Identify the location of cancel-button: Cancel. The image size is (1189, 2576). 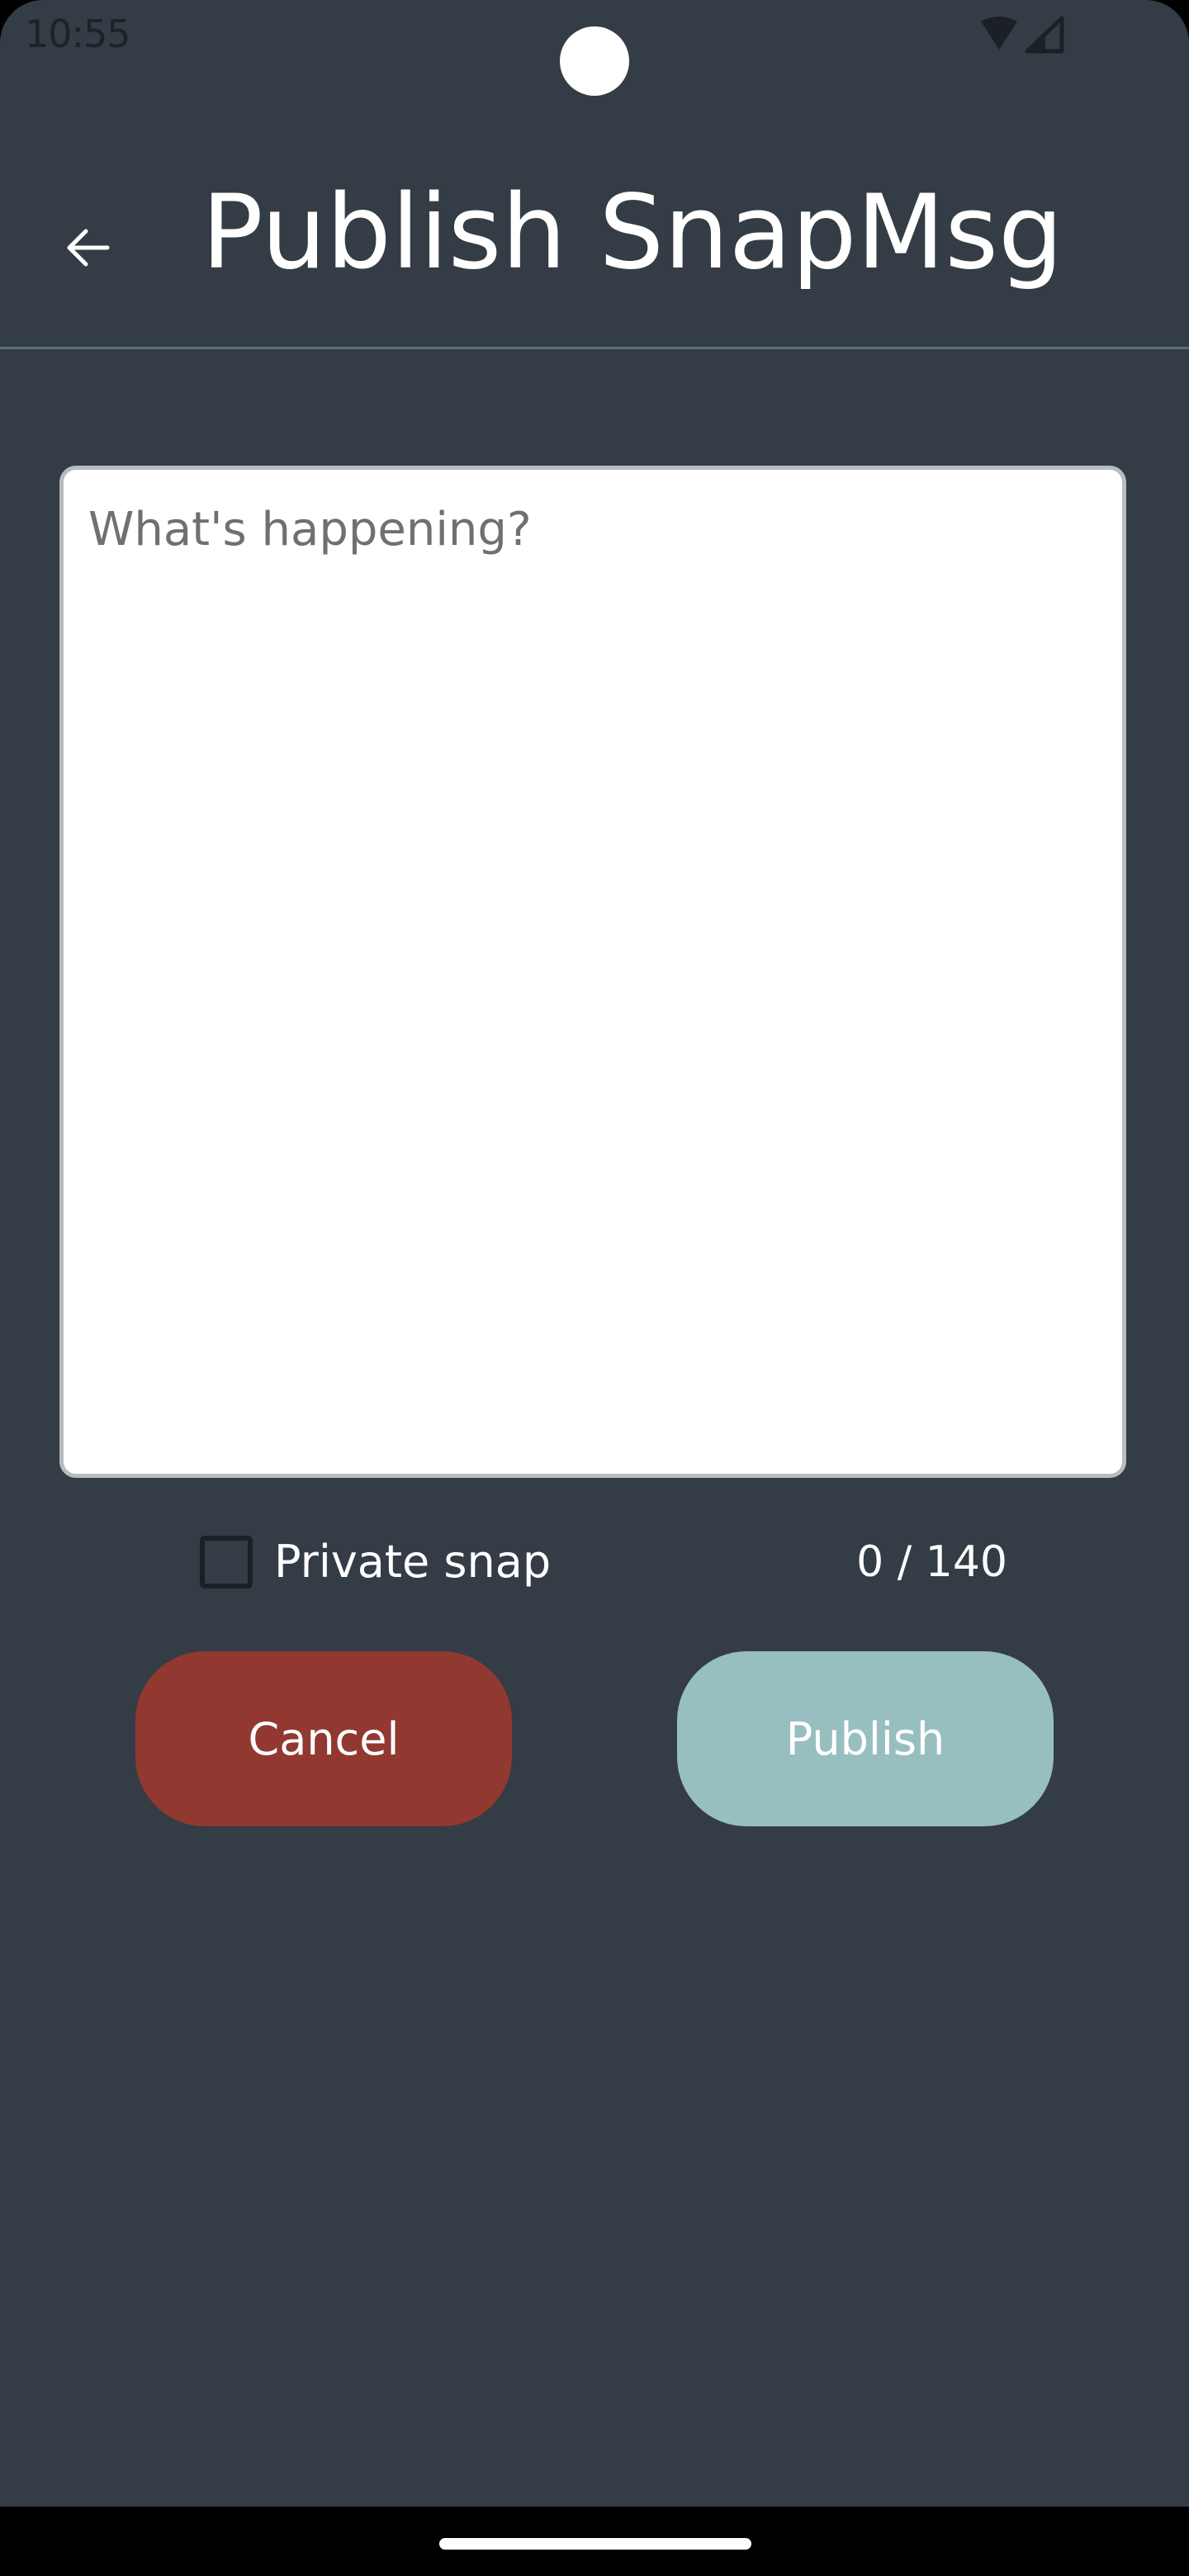
(323, 1738).